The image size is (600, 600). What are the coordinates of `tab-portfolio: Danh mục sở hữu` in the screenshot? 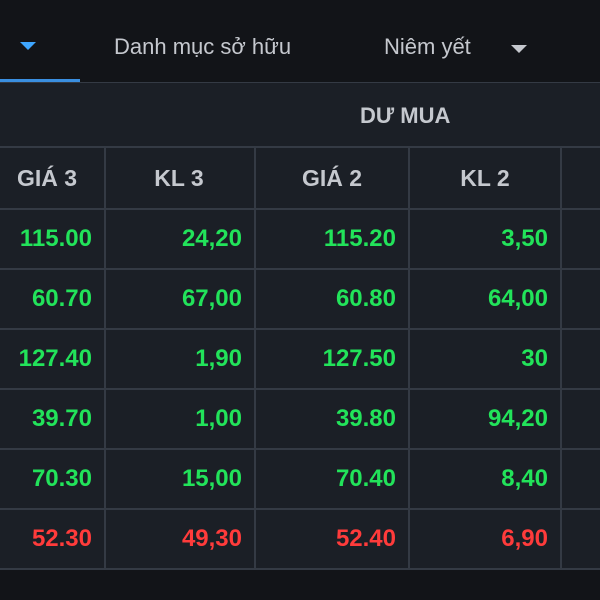 It's located at (202, 47).